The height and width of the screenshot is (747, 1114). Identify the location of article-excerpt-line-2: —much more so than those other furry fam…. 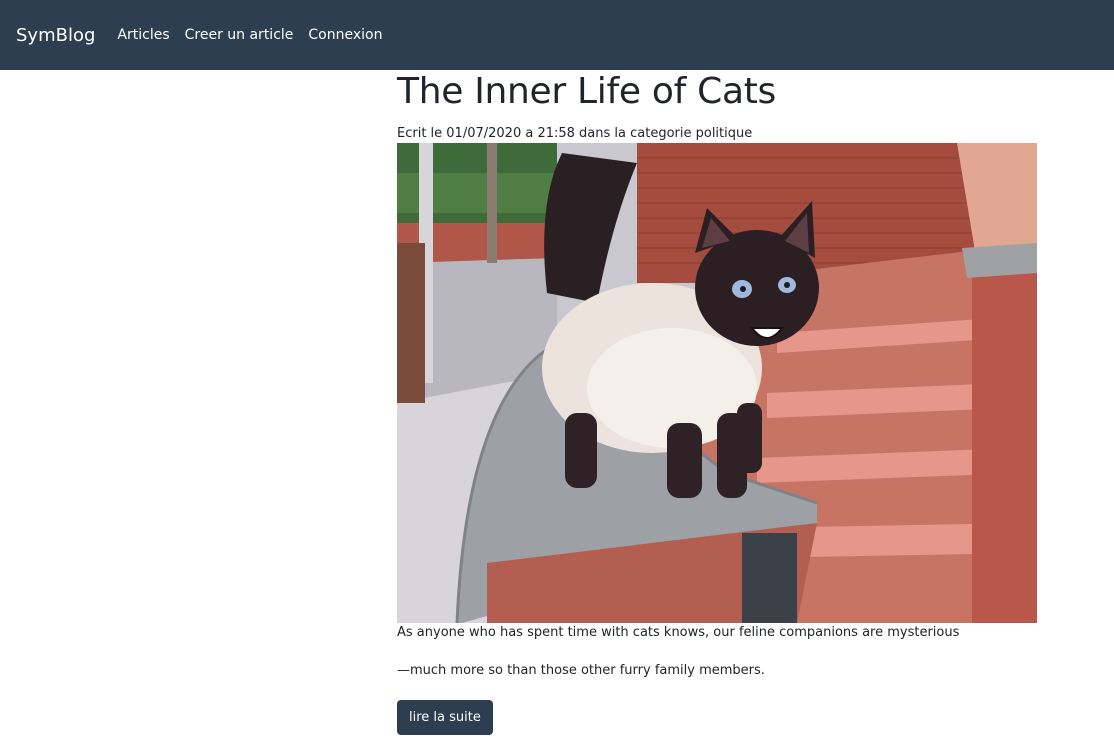
(581, 670).